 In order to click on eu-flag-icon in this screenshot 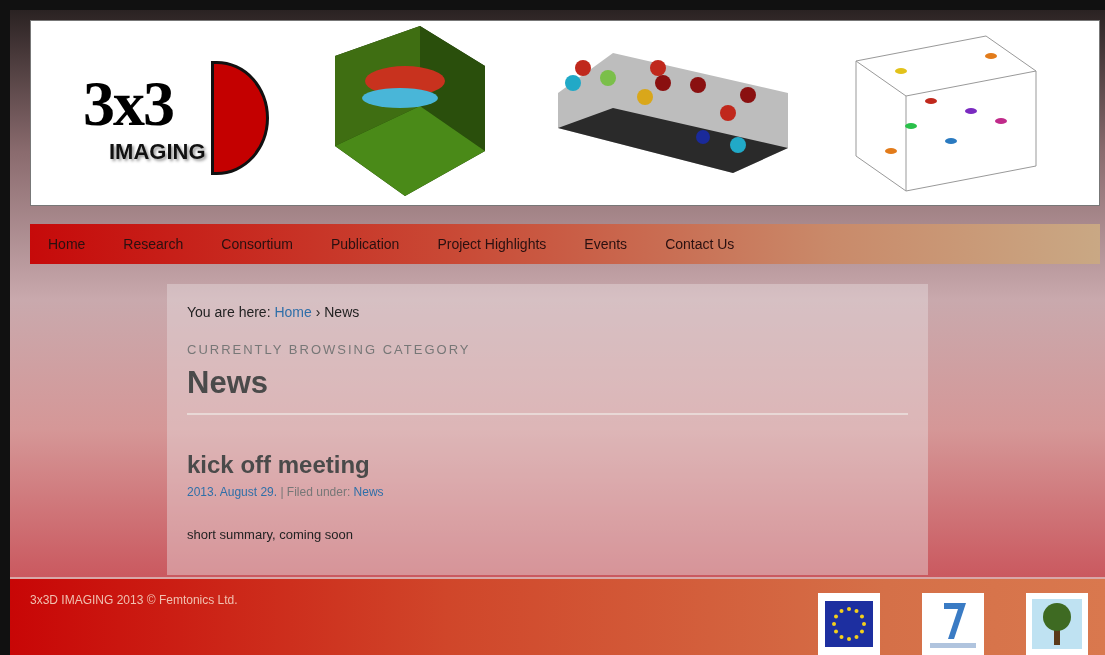, I will do `click(849, 624)`.